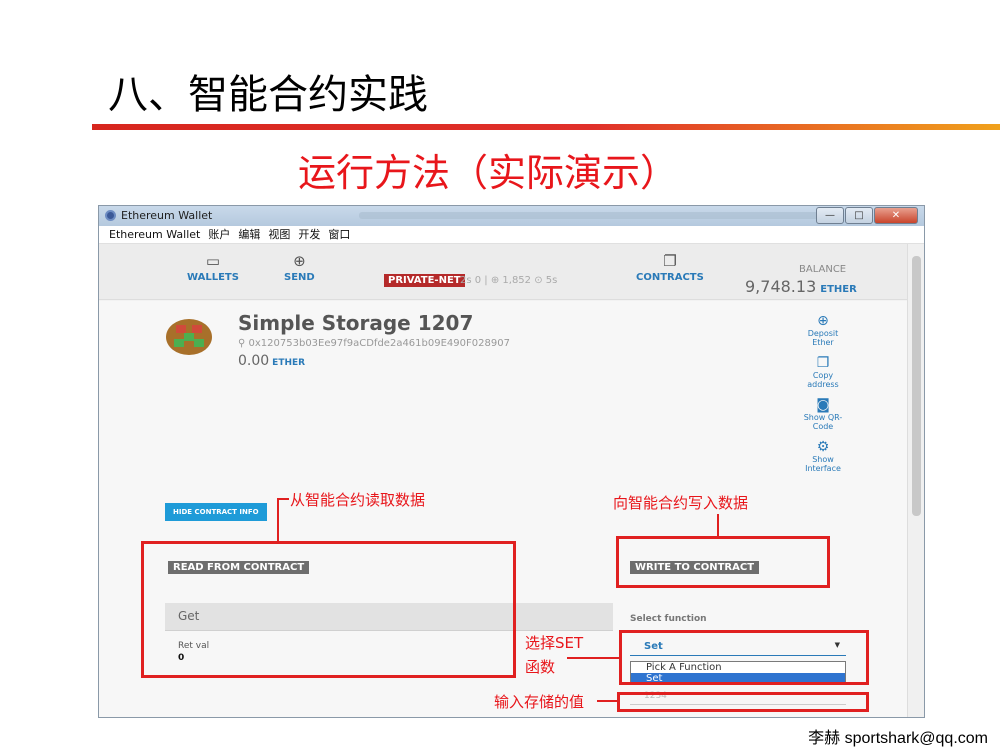  Describe the element at coordinates (823, 405) in the screenshot. I see `camera-icon: ◙` at that location.